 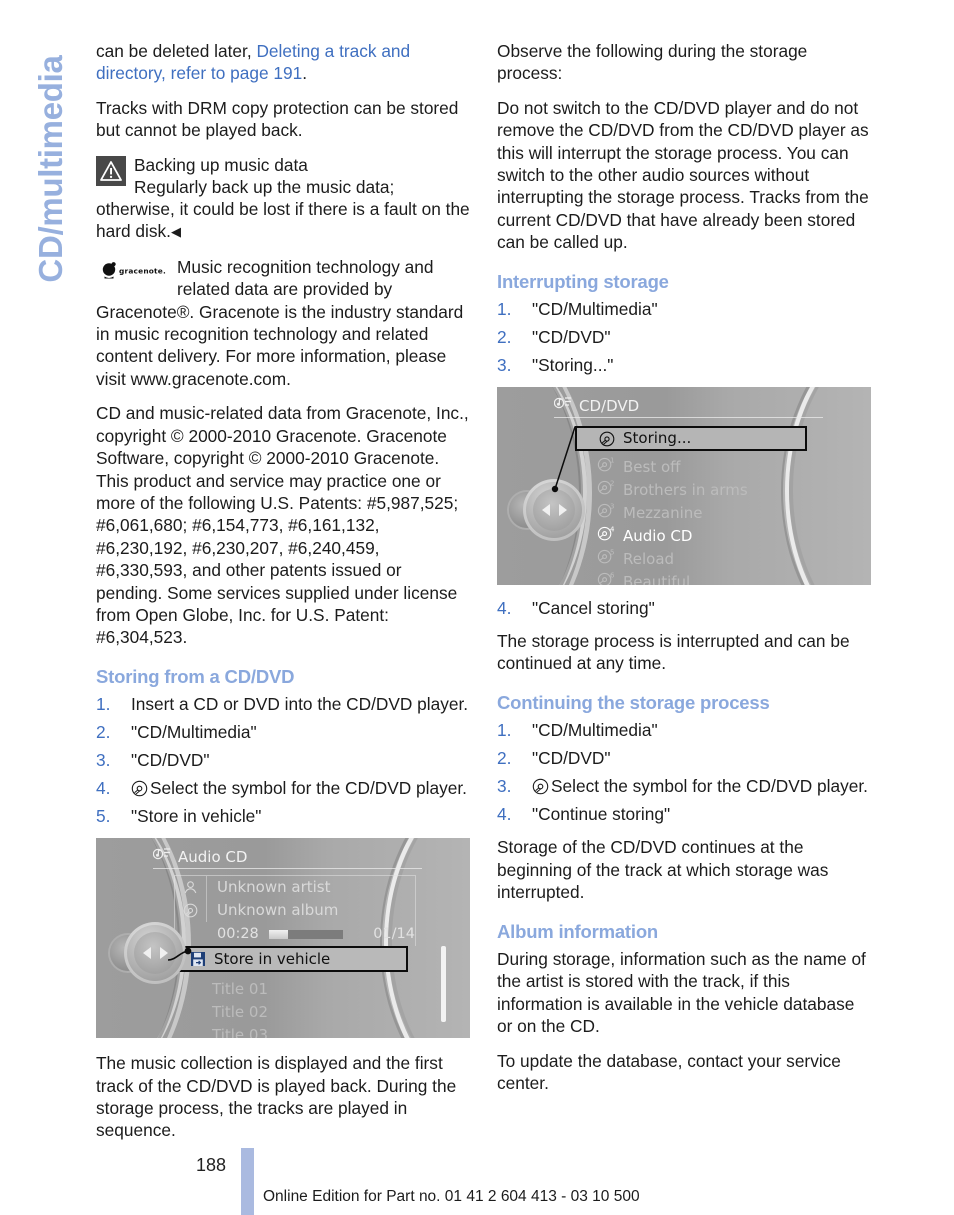 I want to click on cd-disc-numbered-icon: 6, so click(x=610, y=578).